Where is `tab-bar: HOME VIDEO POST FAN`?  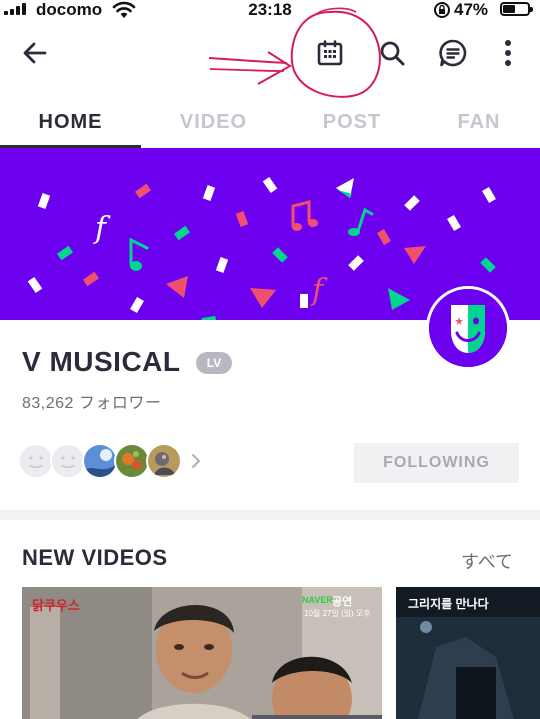 tab-bar: HOME VIDEO POST FAN is located at coordinates (270, 122).